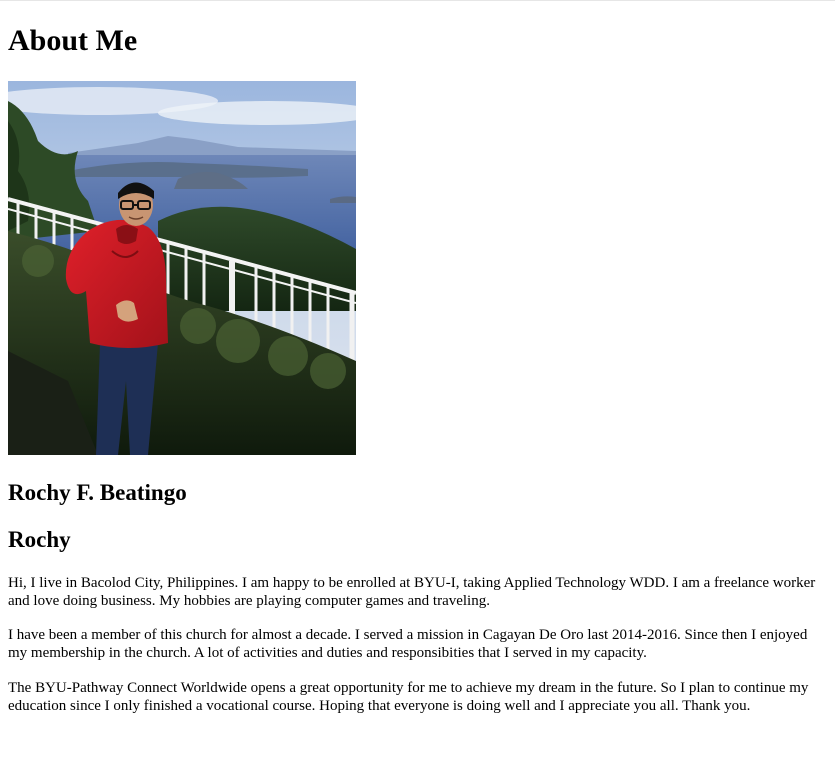 This screenshot has height=763, width=835. What do you see at coordinates (39, 539) in the screenshot?
I see `nickname-heading: Rochy` at bounding box center [39, 539].